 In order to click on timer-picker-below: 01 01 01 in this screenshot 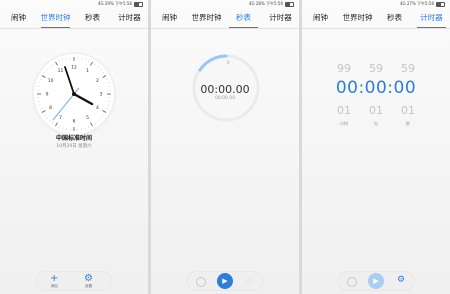, I will do `click(376, 110)`.